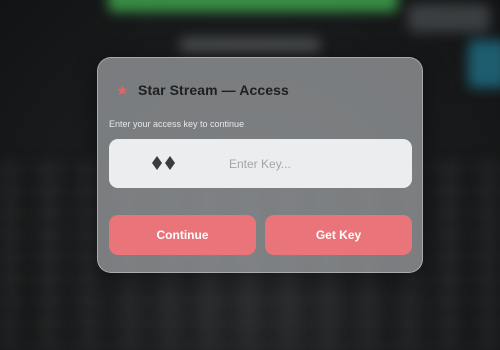  Describe the element at coordinates (177, 124) in the screenshot. I see `dialog-subtitle: Enter your access key to continue` at that location.